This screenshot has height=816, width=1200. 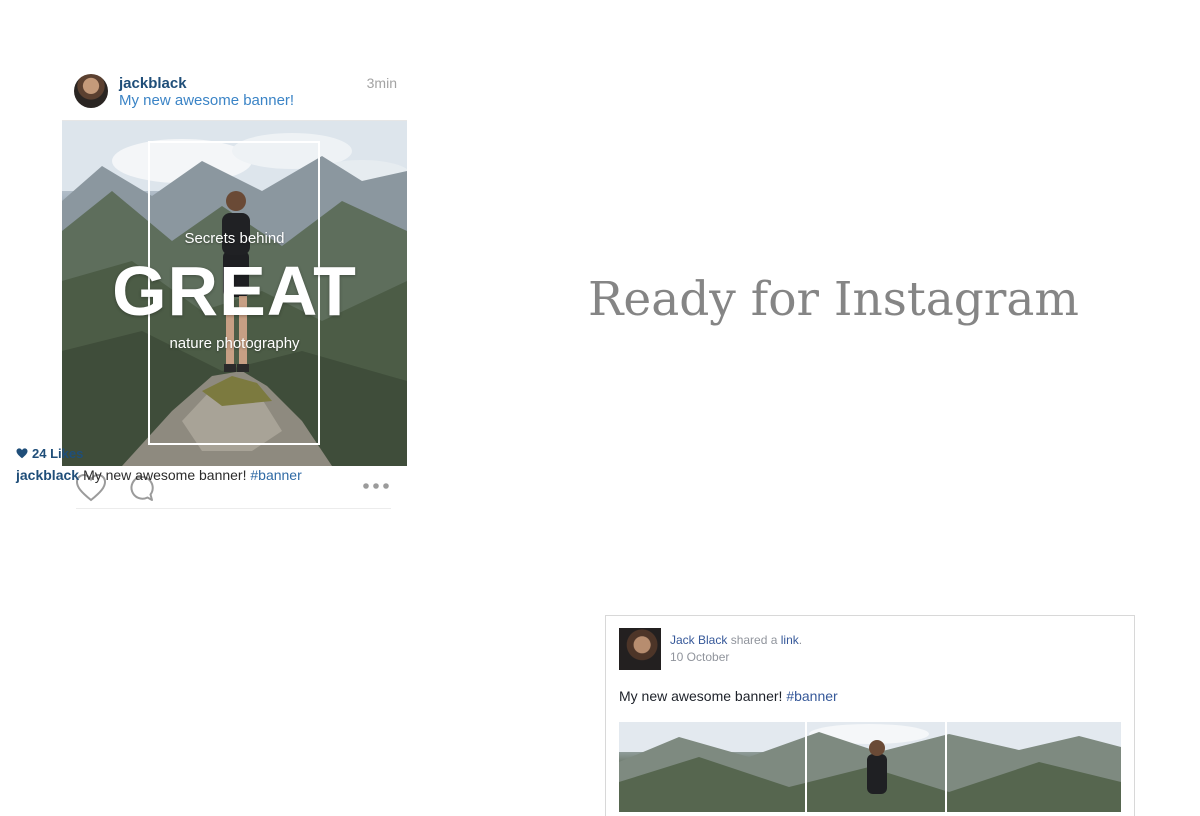 I want to click on page-heading: Ready for Instagram, so click(x=833, y=299).